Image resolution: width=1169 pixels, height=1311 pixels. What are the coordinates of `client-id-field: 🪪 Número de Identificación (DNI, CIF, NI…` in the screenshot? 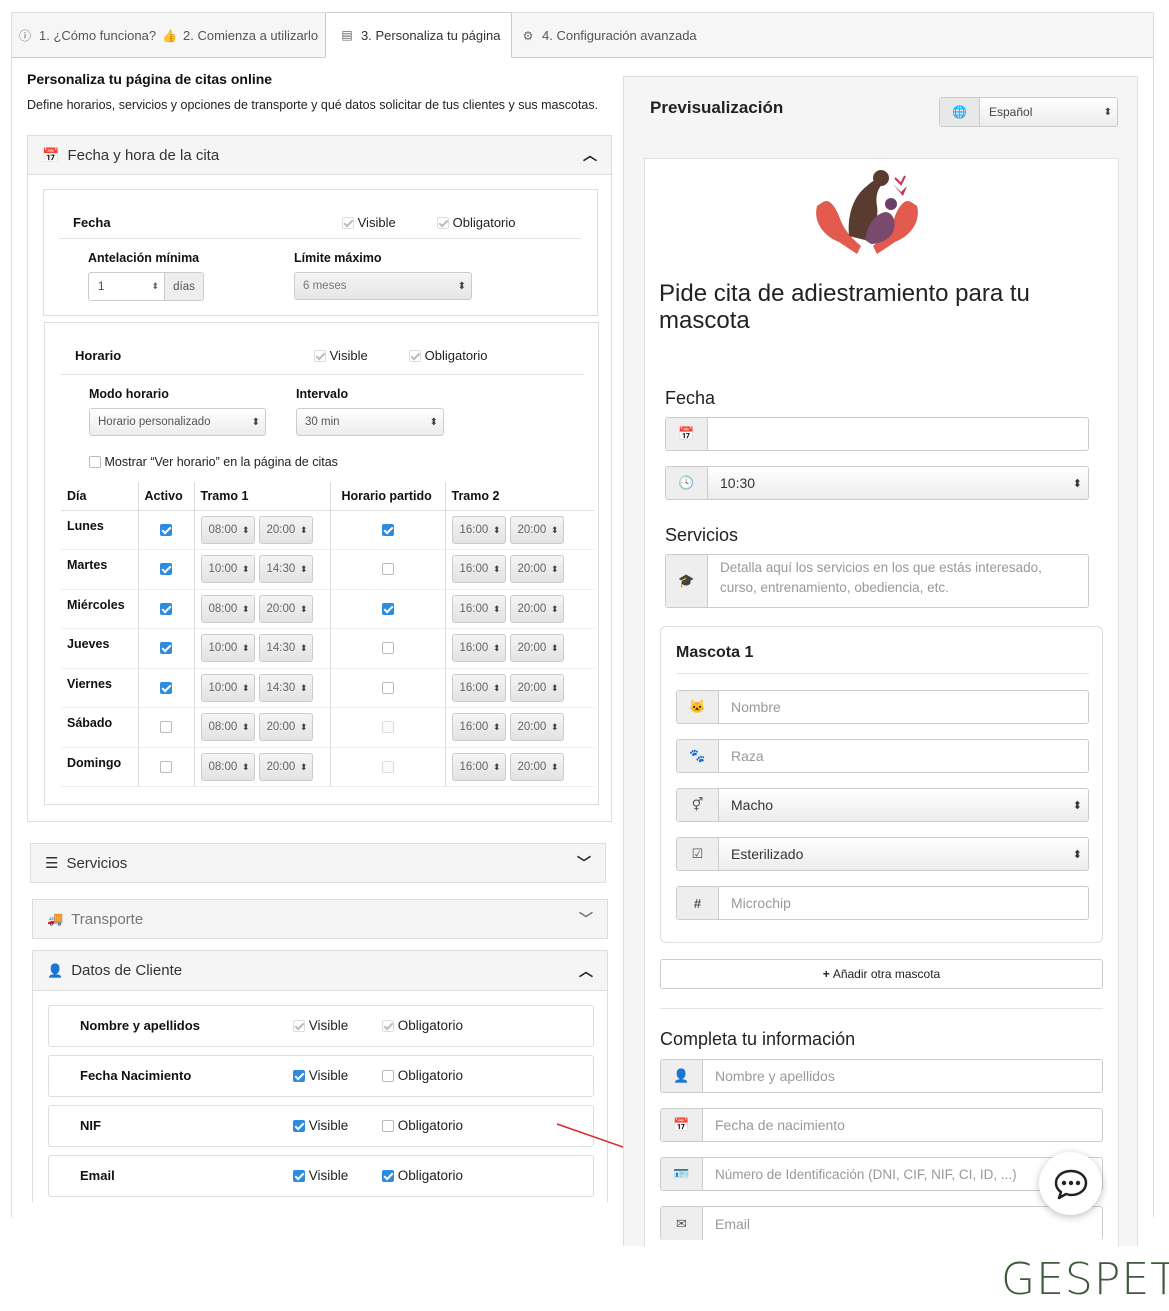 It's located at (881, 1174).